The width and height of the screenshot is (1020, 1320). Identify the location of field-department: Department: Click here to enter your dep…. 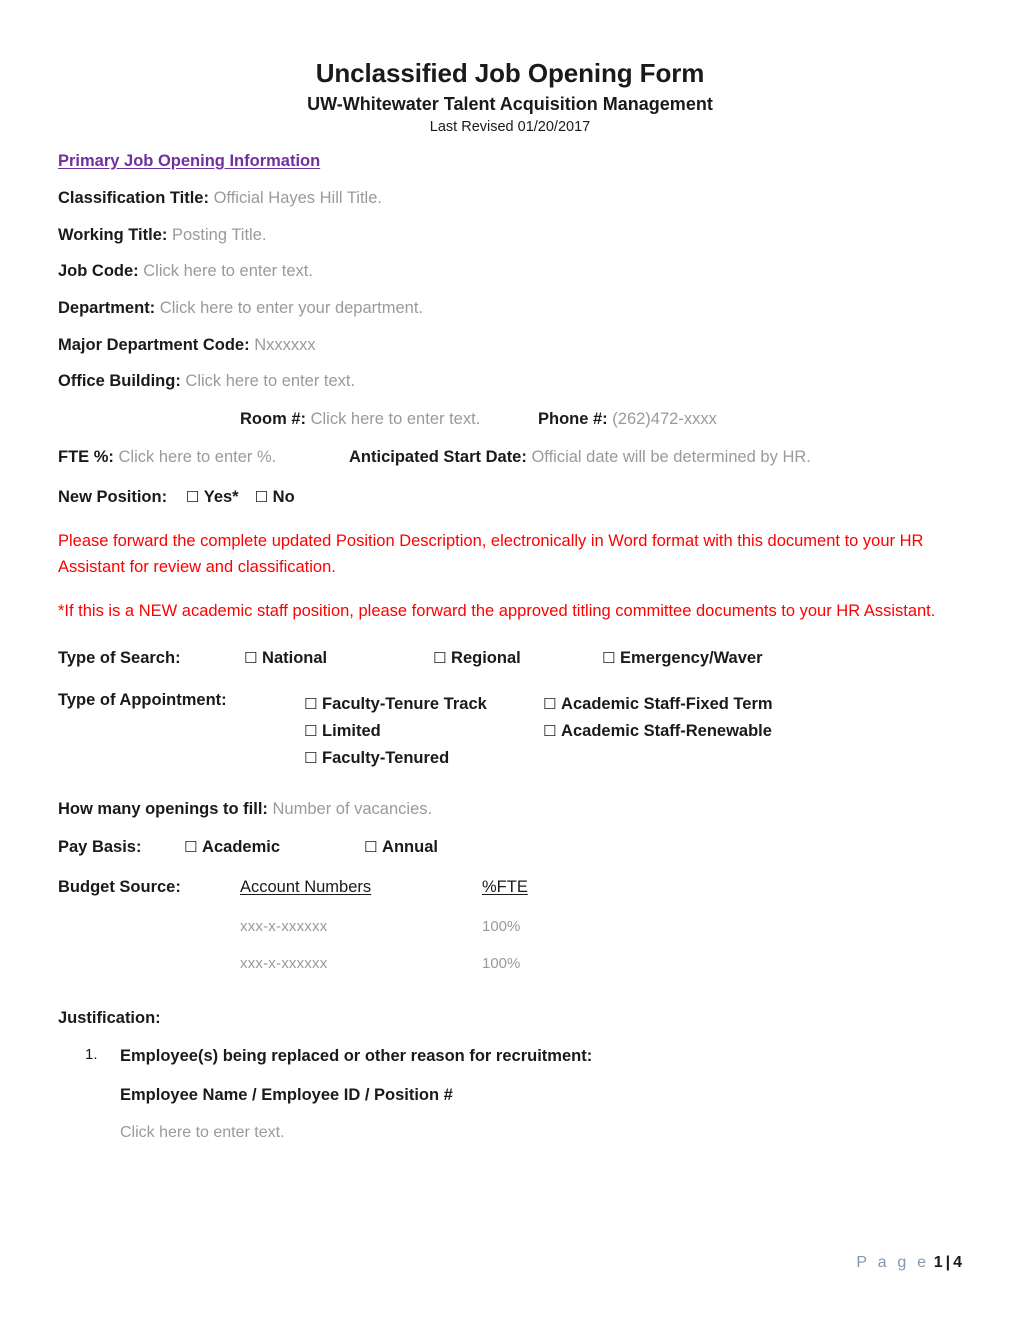
(510, 308).